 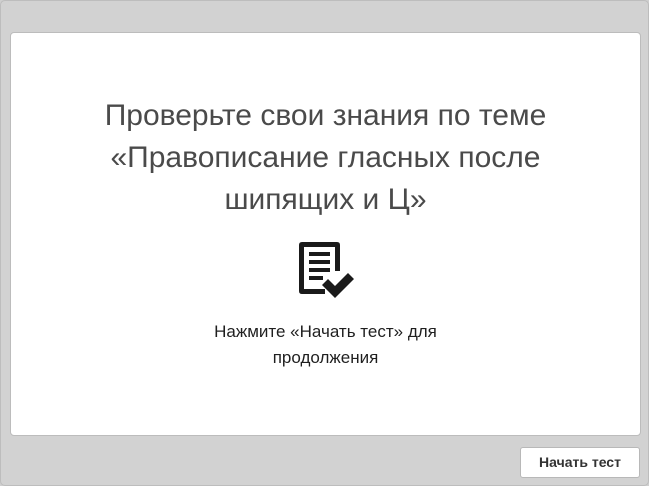 What do you see at coordinates (325, 115) in the screenshot?
I see `slide-title-line: Проверьте свои знания по теме` at bounding box center [325, 115].